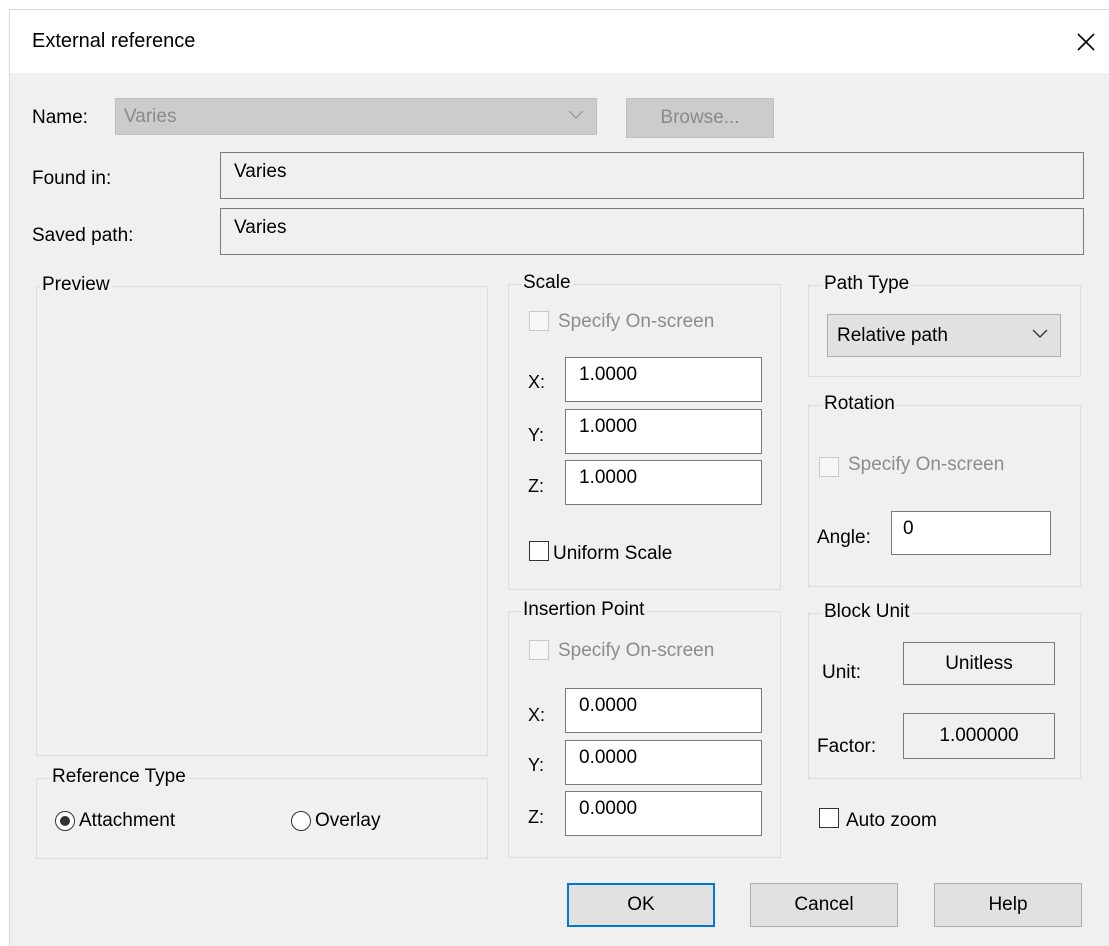  What do you see at coordinates (844, 537) in the screenshot?
I see `angle-label: Angle:` at bounding box center [844, 537].